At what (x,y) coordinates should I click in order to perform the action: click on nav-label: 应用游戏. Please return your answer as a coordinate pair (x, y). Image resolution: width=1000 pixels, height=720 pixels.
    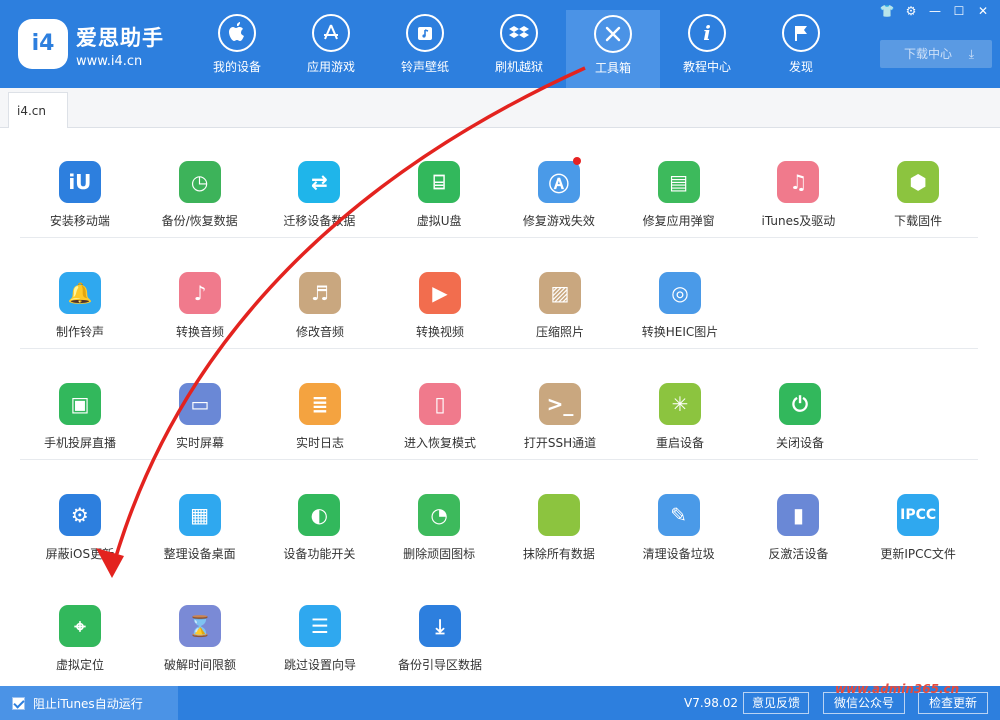
    Looking at the image, I should click on (330, 67).